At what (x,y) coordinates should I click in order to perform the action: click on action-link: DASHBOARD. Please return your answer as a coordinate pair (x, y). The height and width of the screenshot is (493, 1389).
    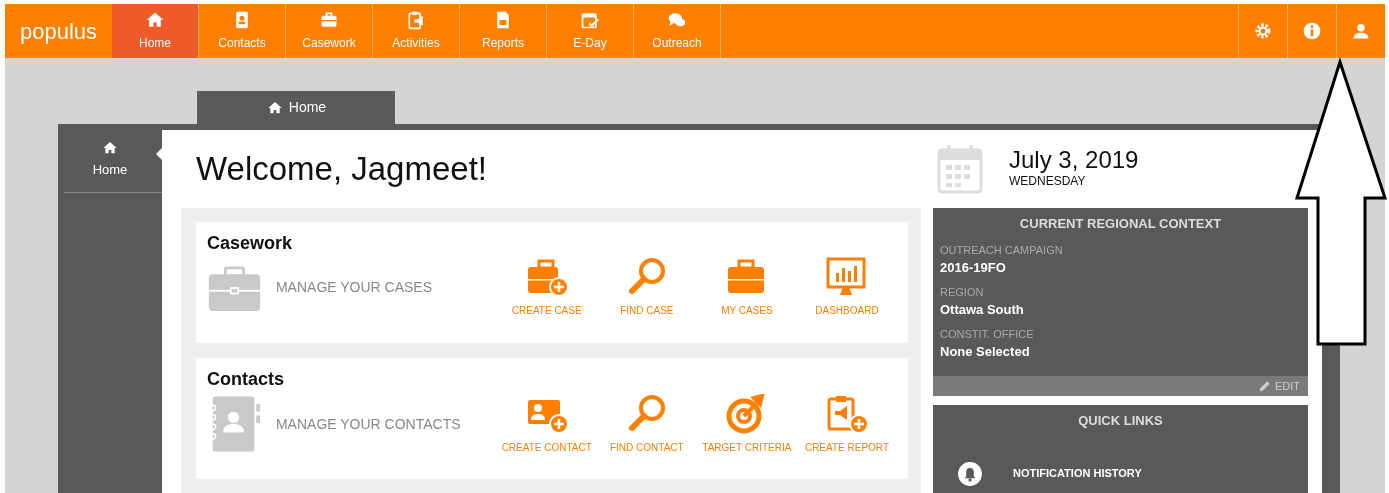
    Looking at the image, I should click on (846, 287).